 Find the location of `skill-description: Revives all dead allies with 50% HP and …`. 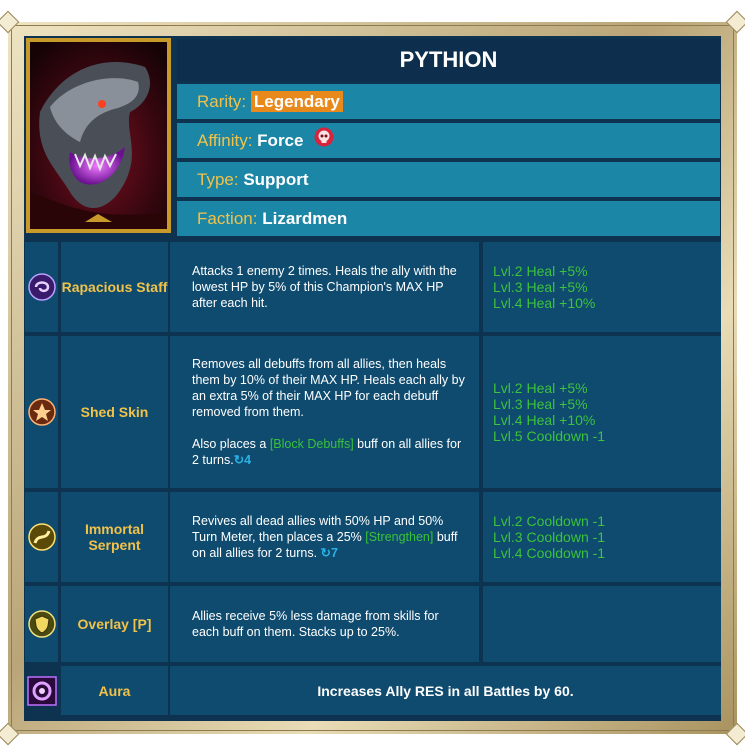

skill-description: Revives all dead allies with 50% HP and … is located at coordinates (324, 537).